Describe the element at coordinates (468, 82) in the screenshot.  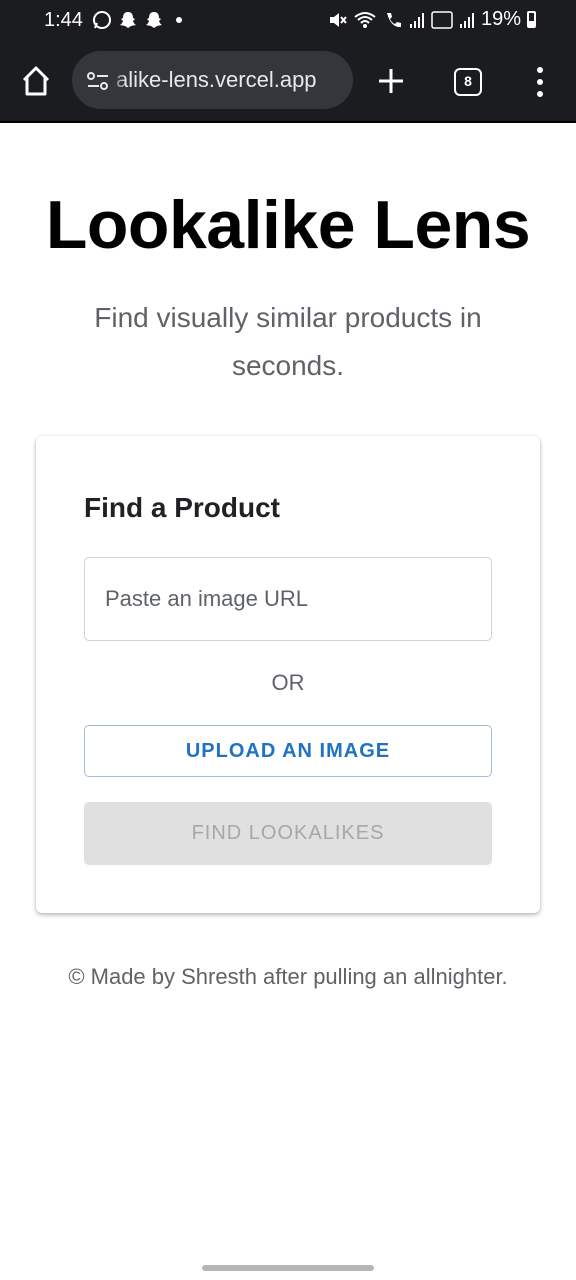
I see `tab-switcher-button: 8` at that location.